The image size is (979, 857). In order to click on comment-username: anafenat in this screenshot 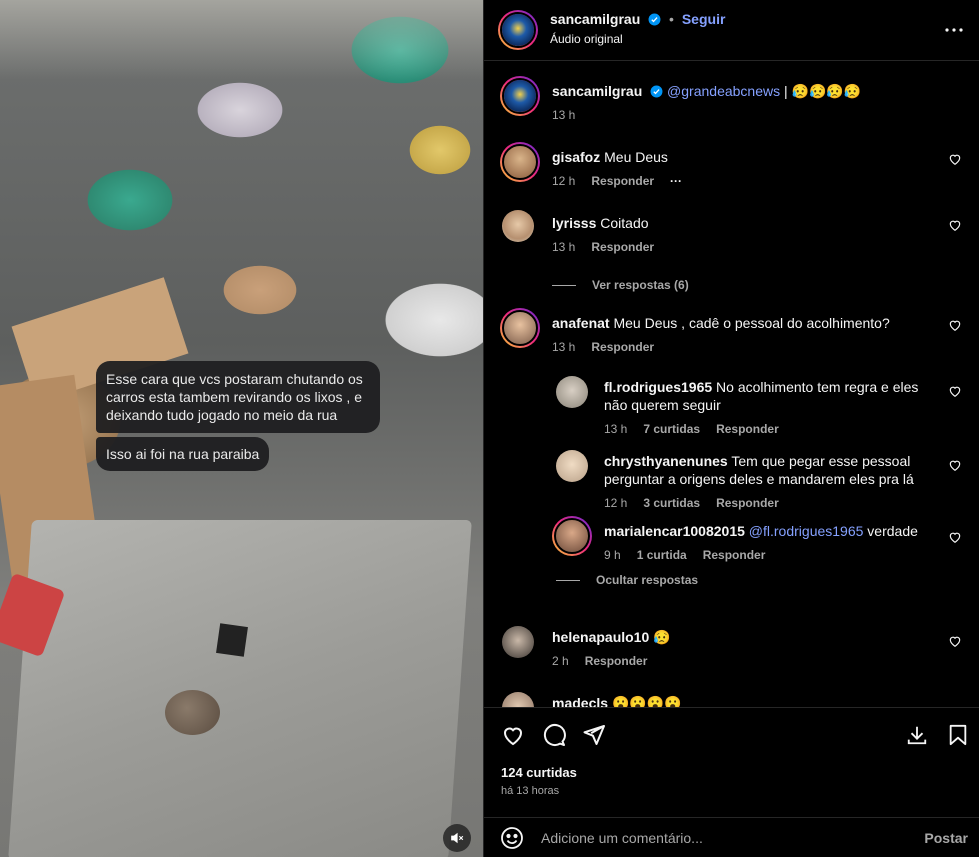, I will do `click(581, 323)`.